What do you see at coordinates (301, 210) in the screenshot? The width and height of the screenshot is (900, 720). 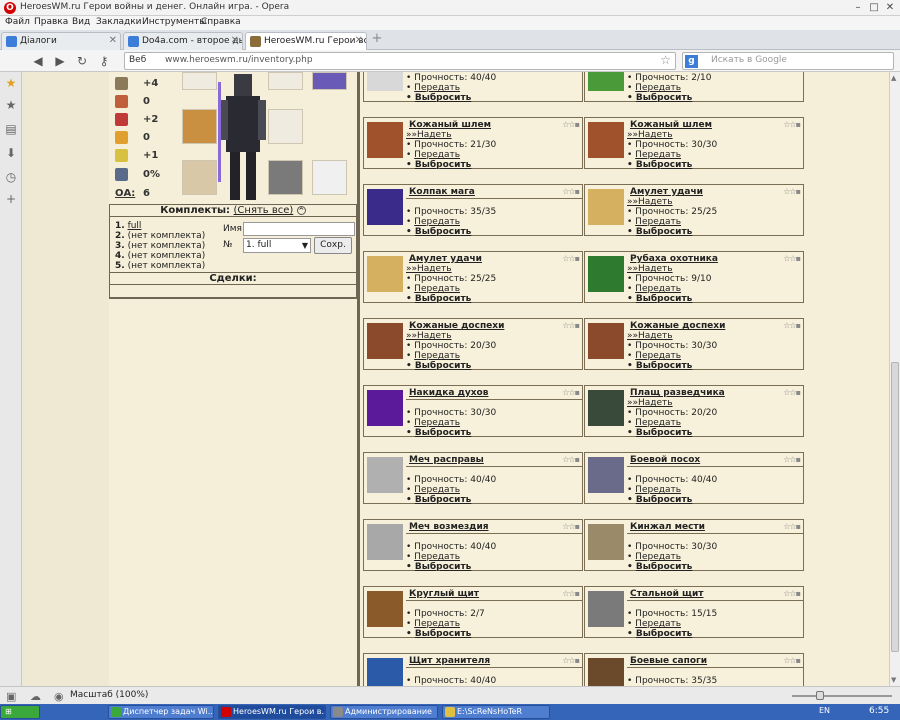 I see `collapse-icon: ^` at bounding box center [301, 210].